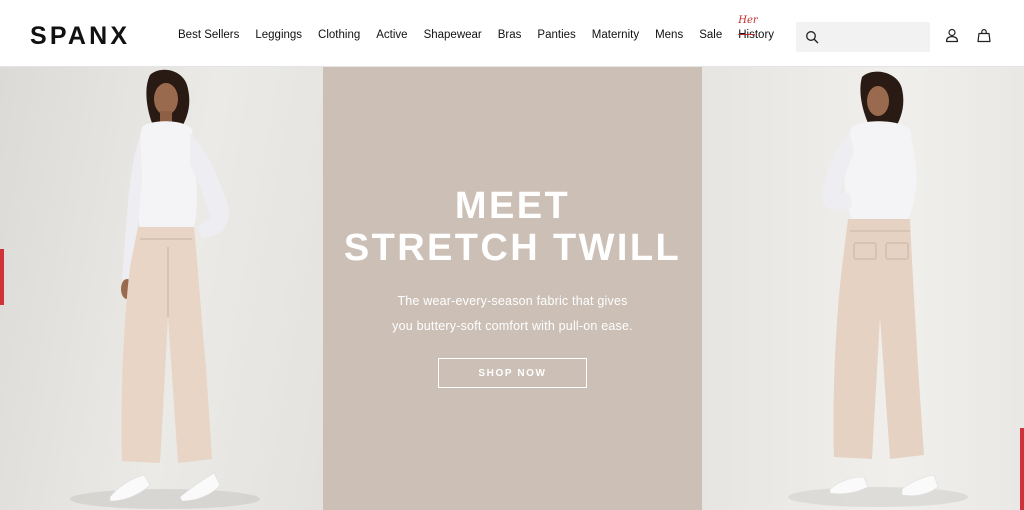 Image resolution: width=1024 pixels, height=510 pixels. I want to click on nav-maternity: Maternity, so click(615, 37).